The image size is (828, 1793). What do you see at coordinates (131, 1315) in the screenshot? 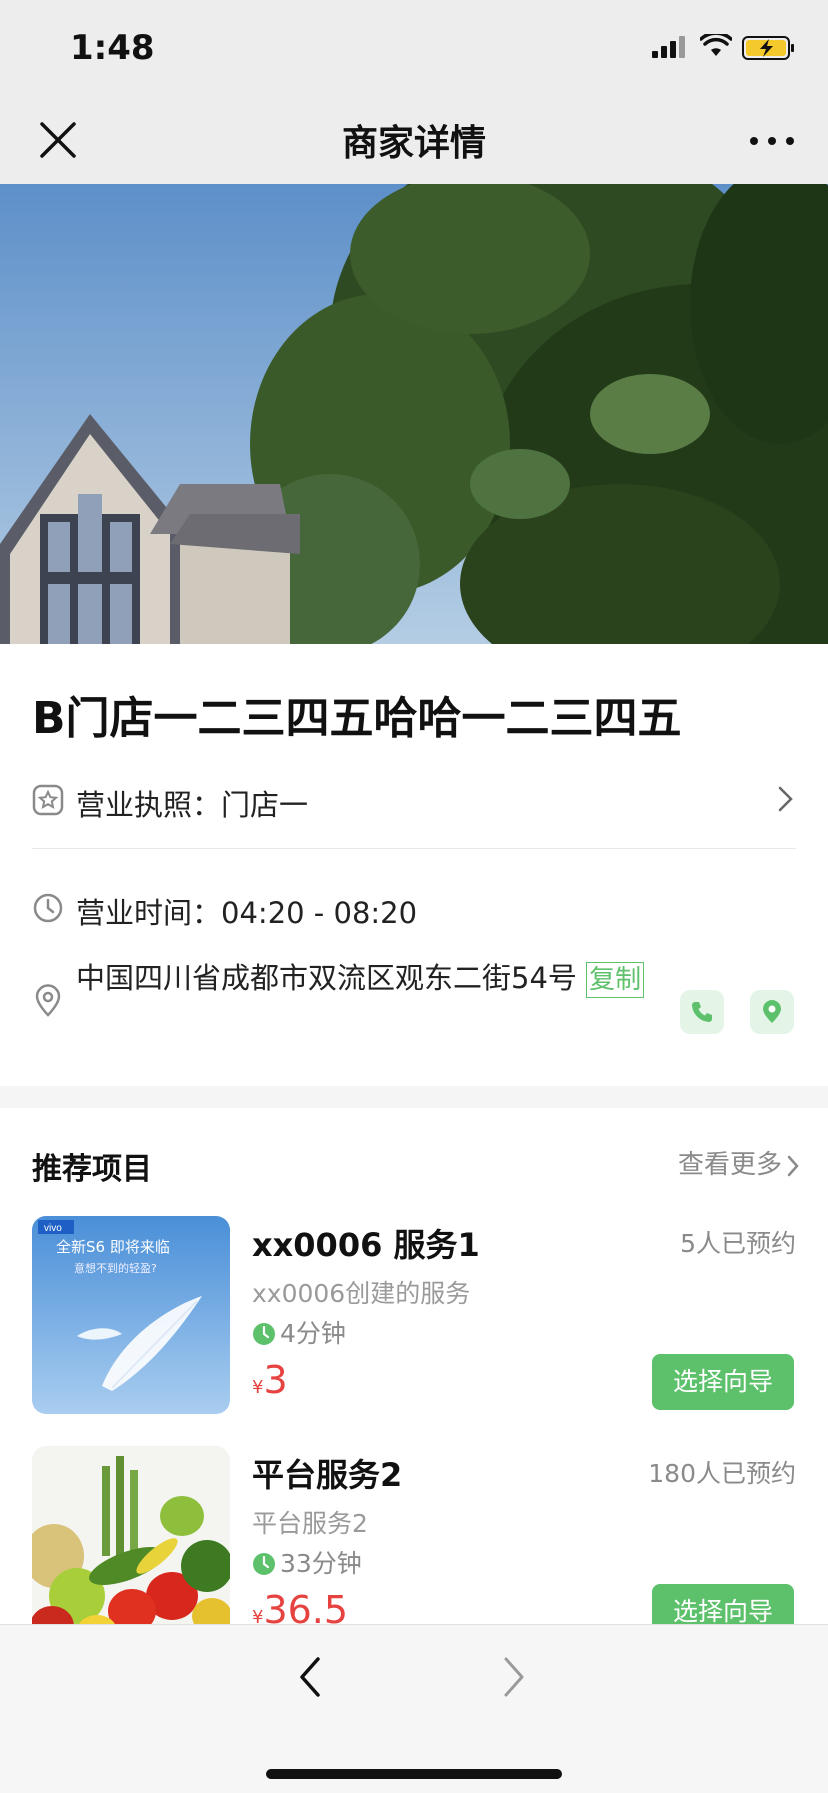
I see `service-thumbnail: vivo 全新S6 即将来临 意想不到的轻盈?` at bounding box center [131, 1315].